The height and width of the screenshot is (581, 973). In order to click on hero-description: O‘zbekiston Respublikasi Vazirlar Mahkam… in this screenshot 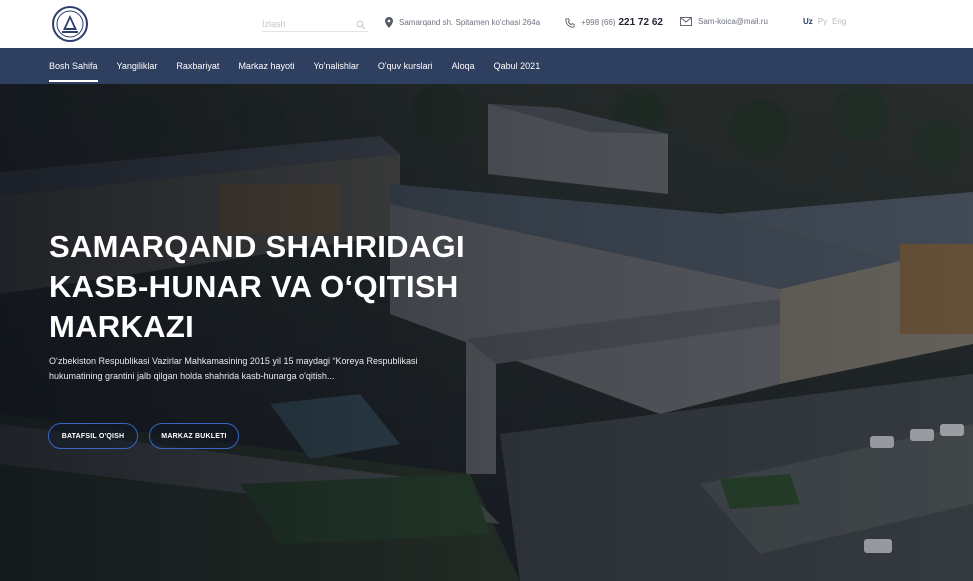, I will do `click(233, 368)`.